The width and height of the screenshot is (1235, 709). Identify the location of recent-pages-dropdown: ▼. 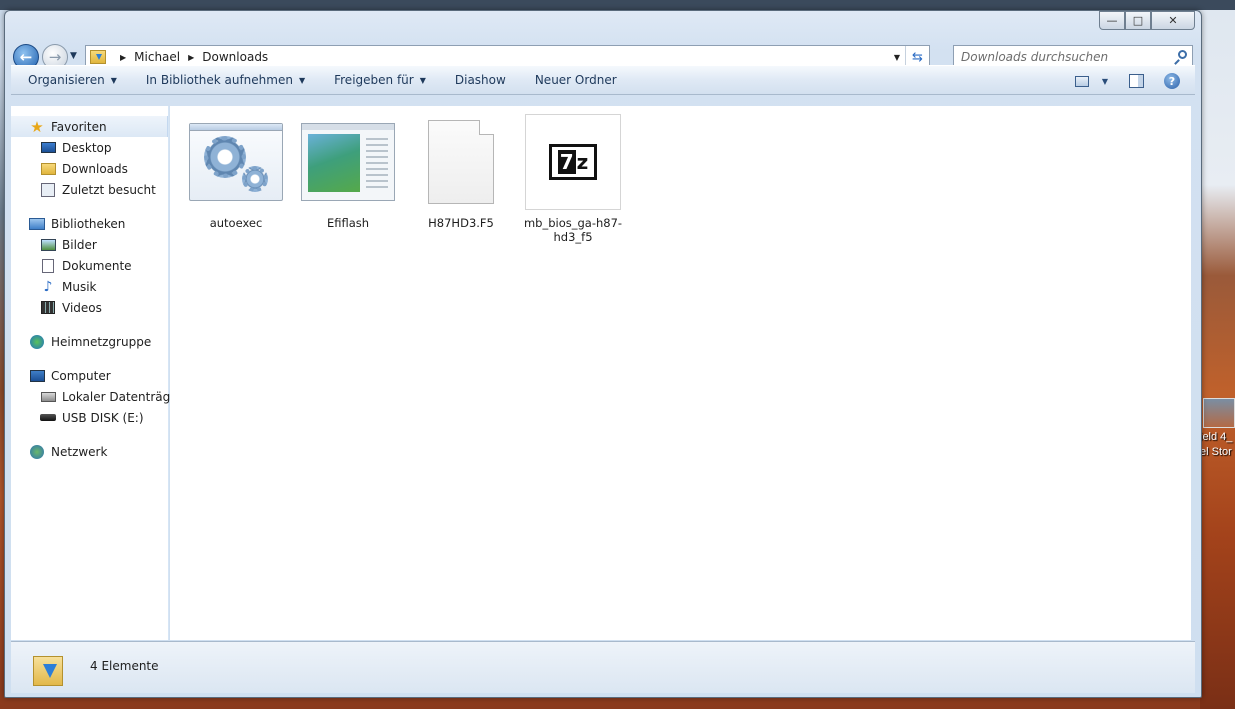
(73, 56).